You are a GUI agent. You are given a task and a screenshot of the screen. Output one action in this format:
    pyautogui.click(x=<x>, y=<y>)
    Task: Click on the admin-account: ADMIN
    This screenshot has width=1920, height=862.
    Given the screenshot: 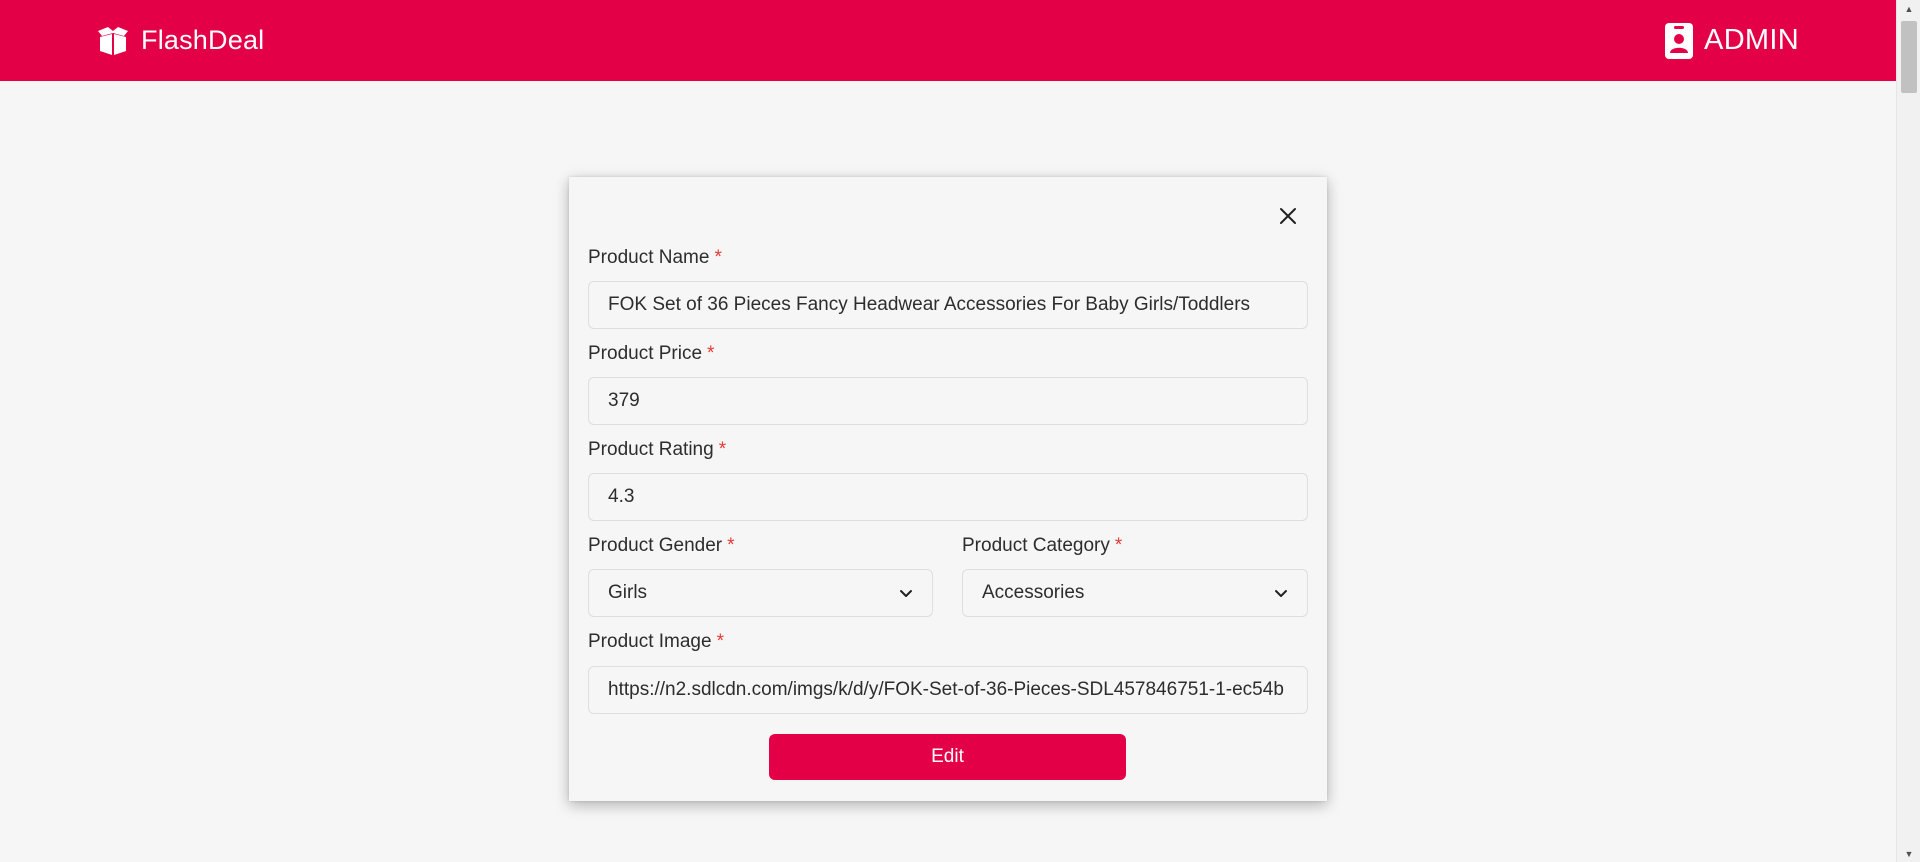 What is the action you would take?
    pyautogui.click(x=1731, y=41)
    